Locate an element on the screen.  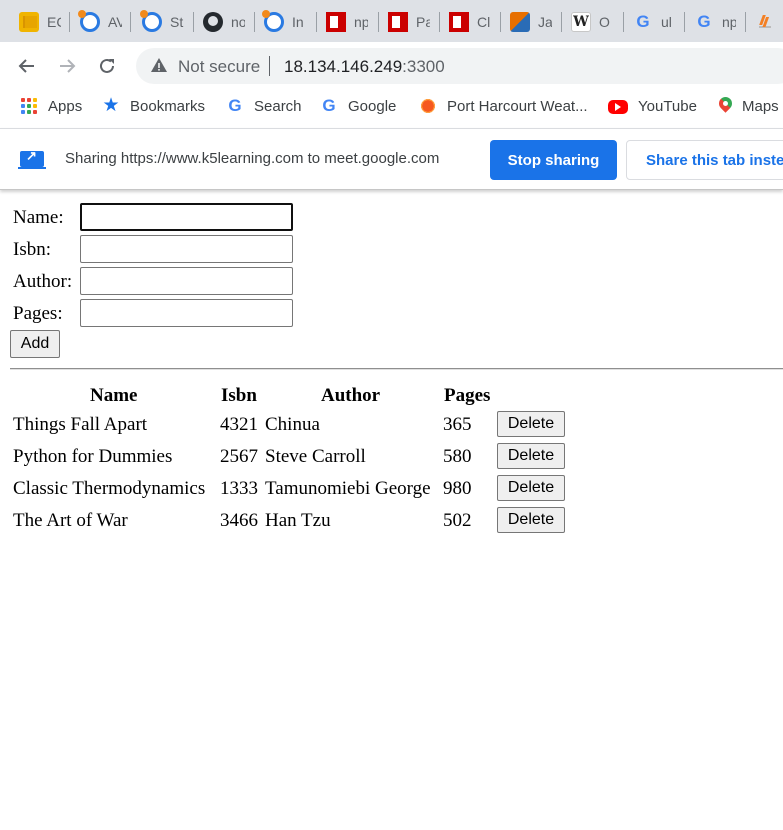
tab-title: In is located at coordinates (298, 22).